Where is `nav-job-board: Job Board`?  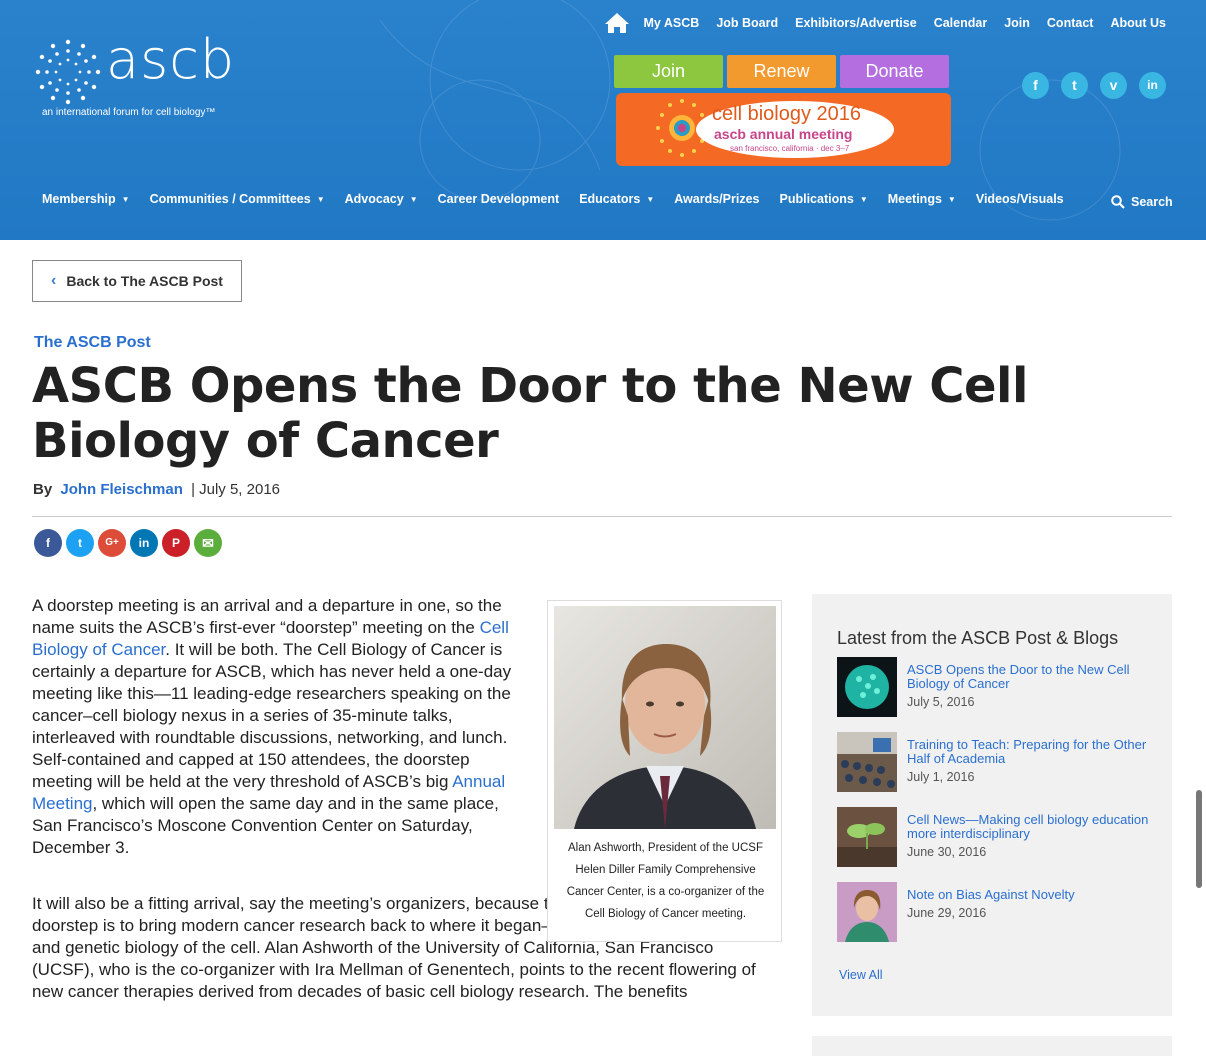 nav-job-board: Job Board is located at coordinates (747, 23).